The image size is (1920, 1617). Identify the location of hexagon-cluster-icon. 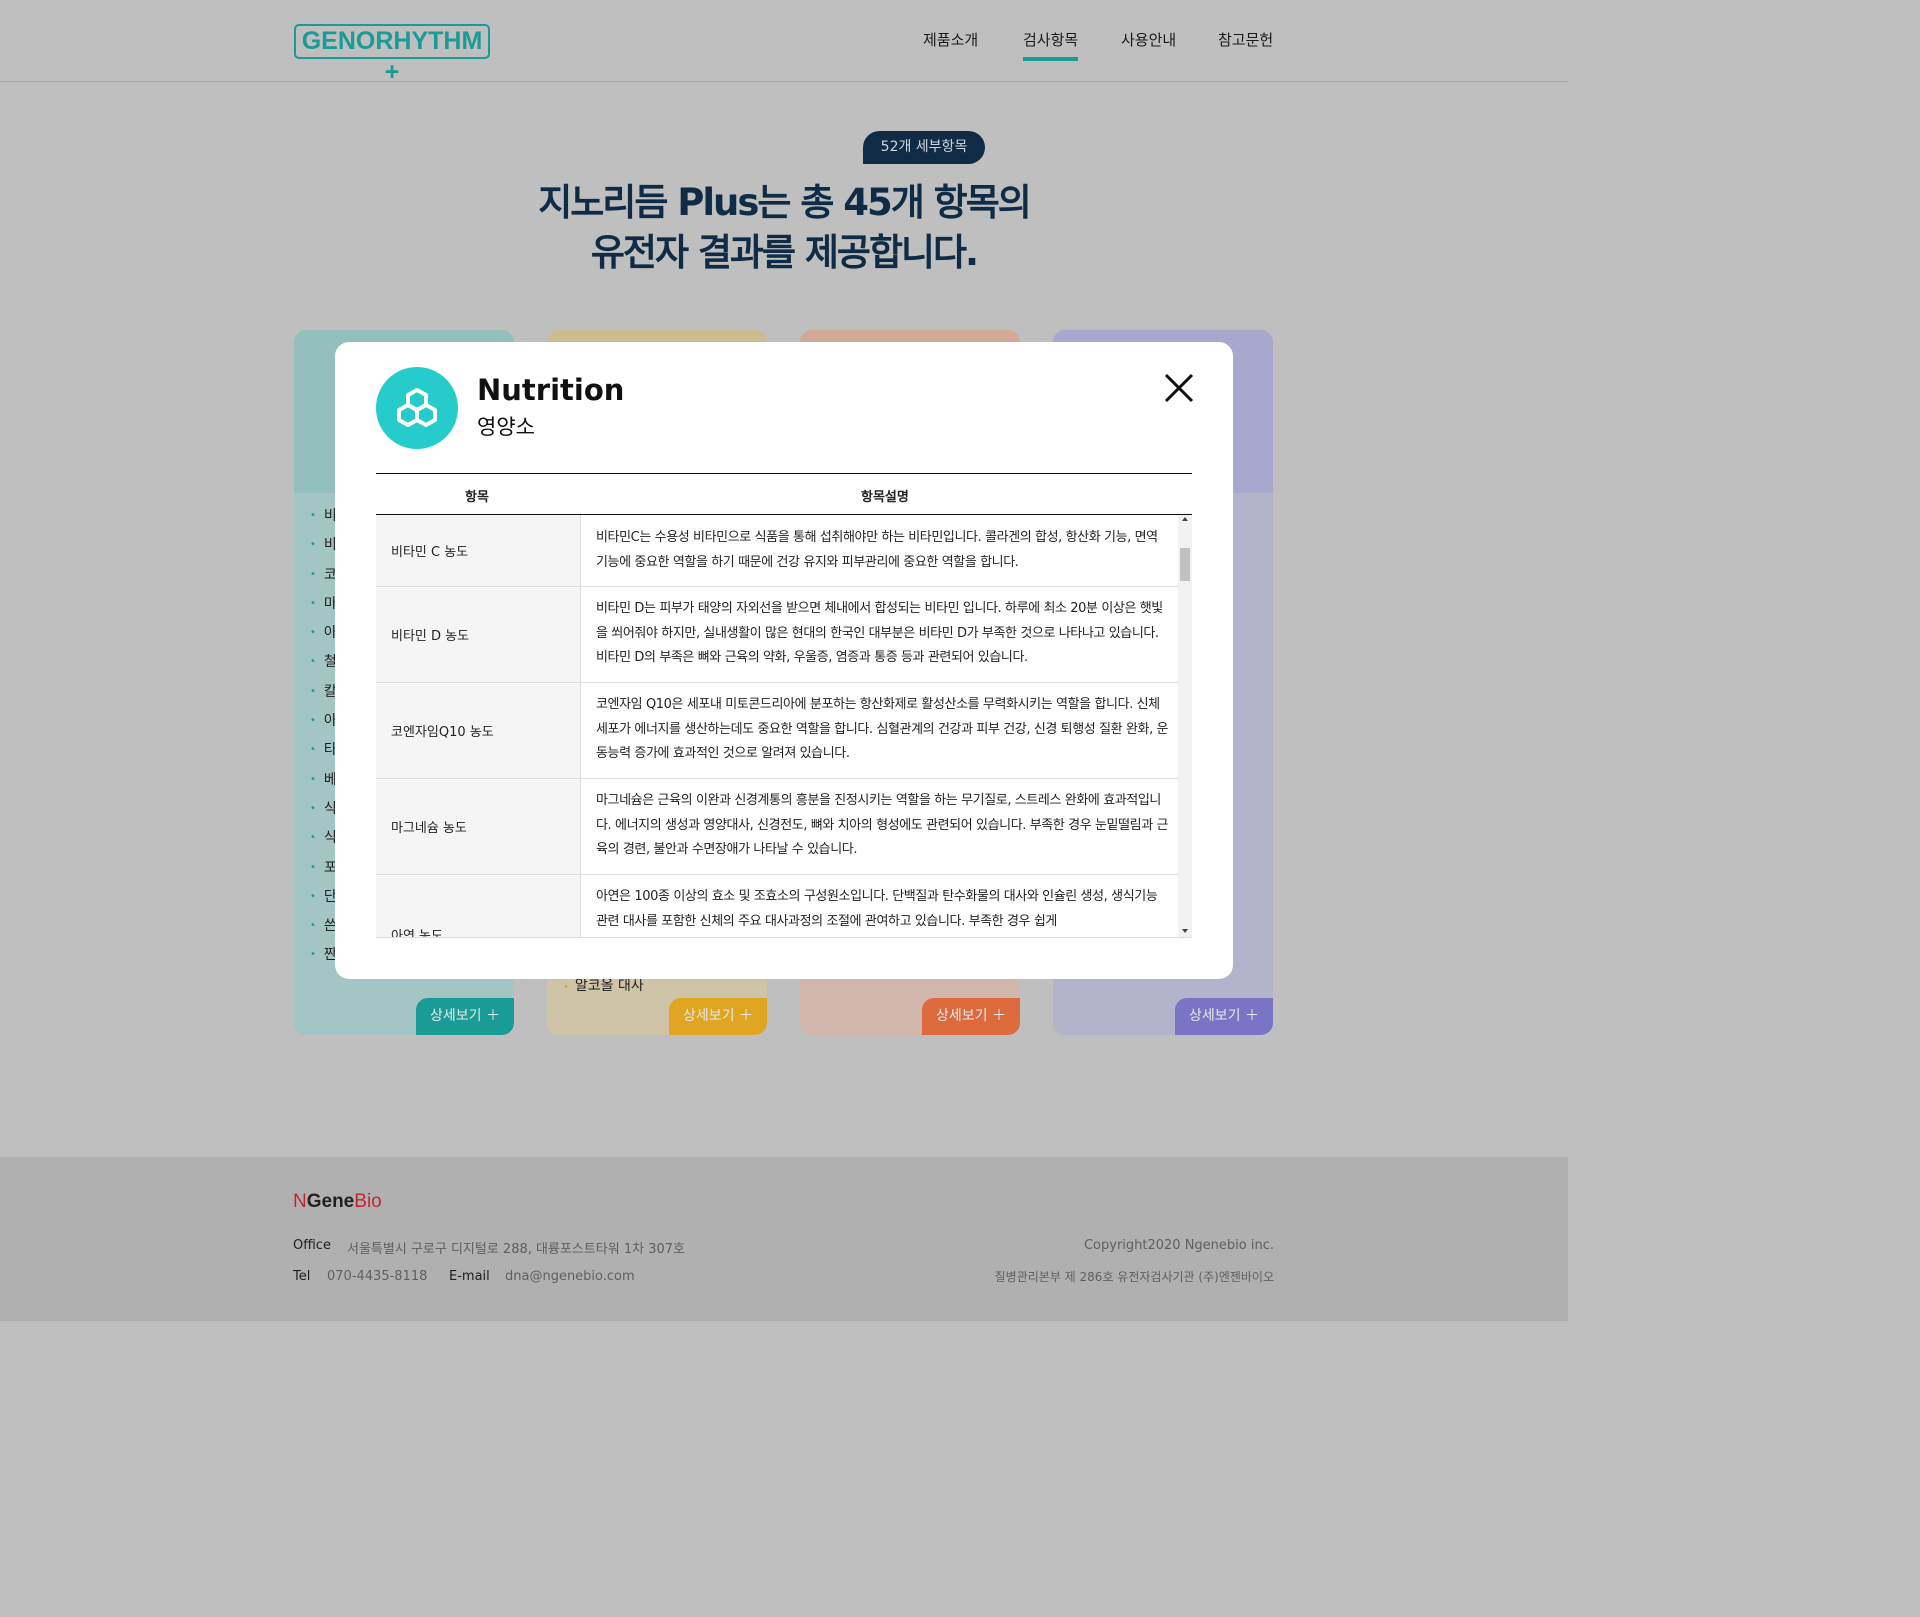
(417, 407).